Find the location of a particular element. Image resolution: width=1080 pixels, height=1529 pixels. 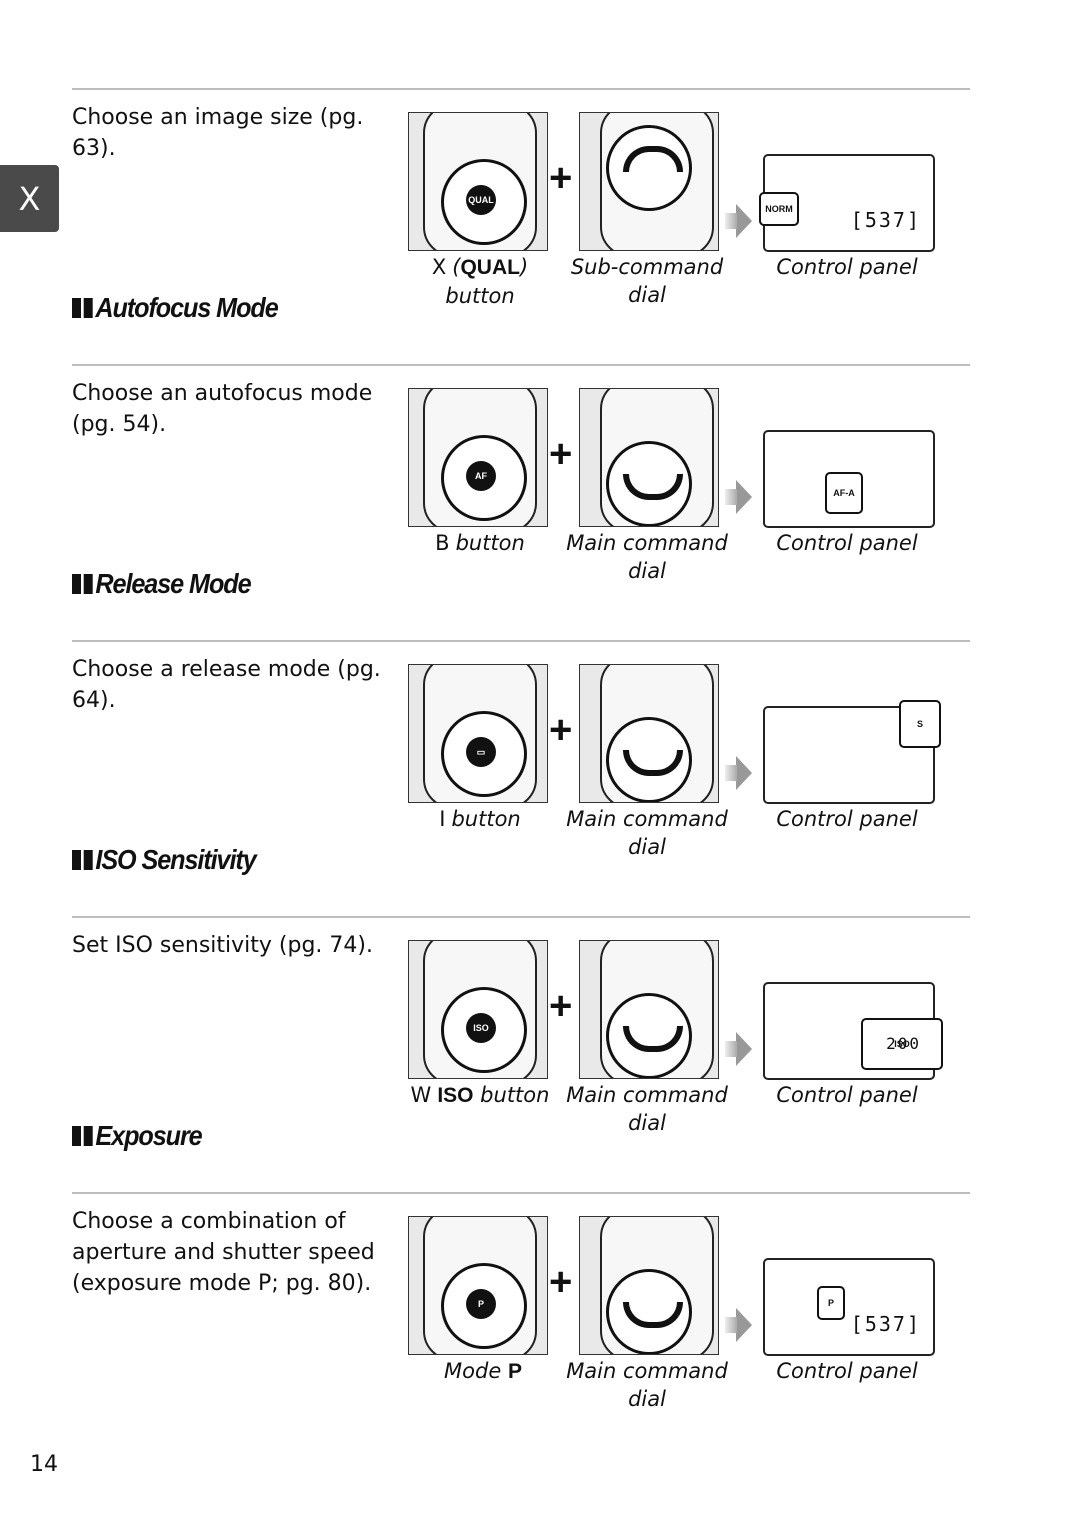

button-caption: Ibutton is located at coordinates (480, 819).